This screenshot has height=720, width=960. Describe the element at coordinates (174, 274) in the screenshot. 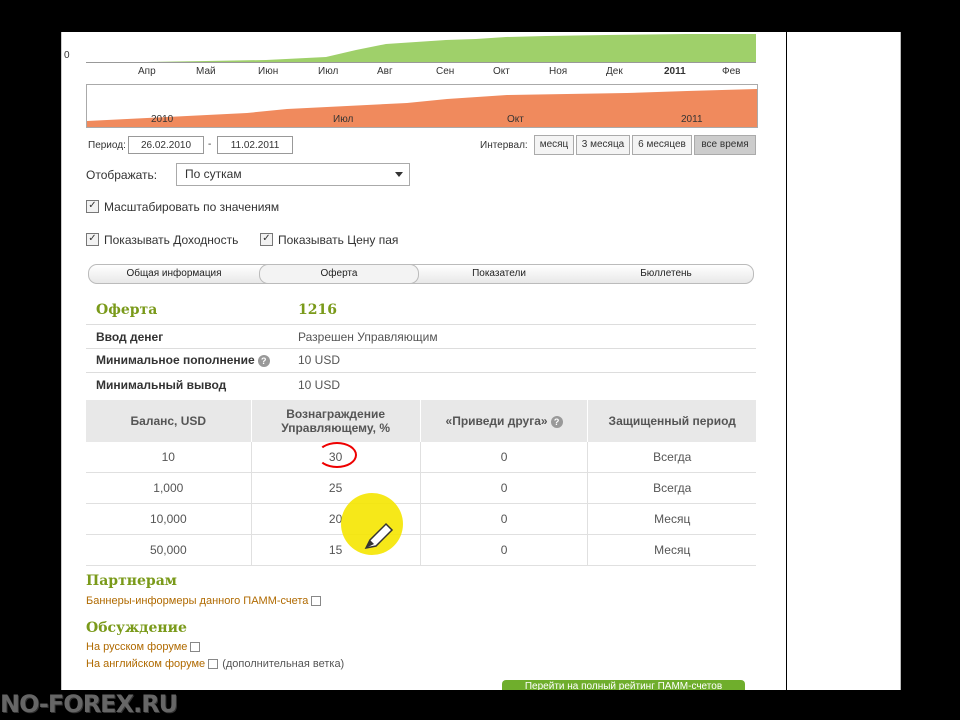

I see `tab-general: Общая информация` at that location.